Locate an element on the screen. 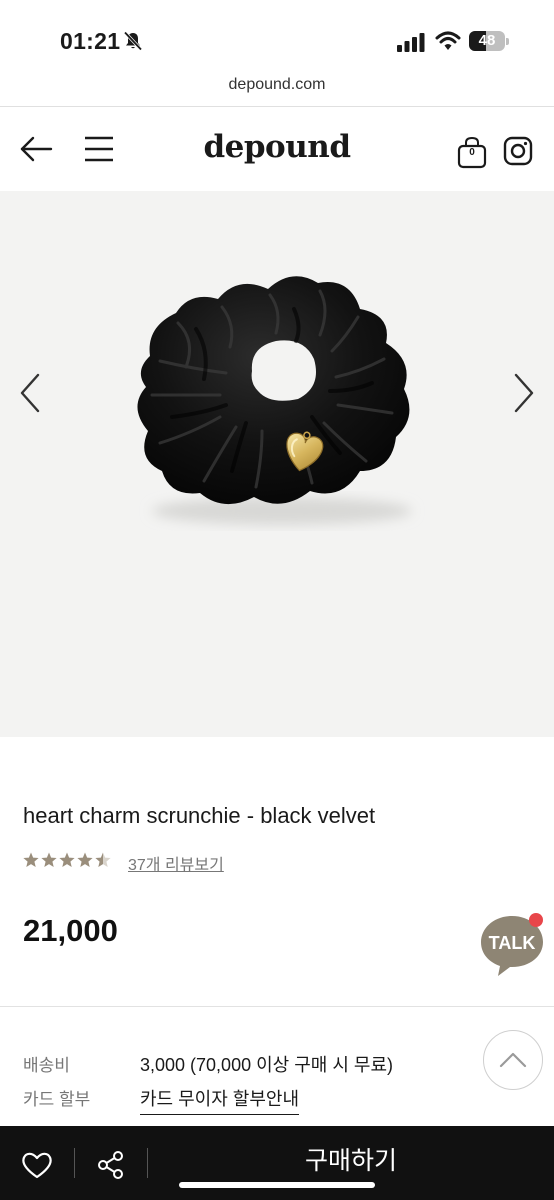 The image size is (554, 1200). chevron-up-icon is located at coordinates (513, 1060).